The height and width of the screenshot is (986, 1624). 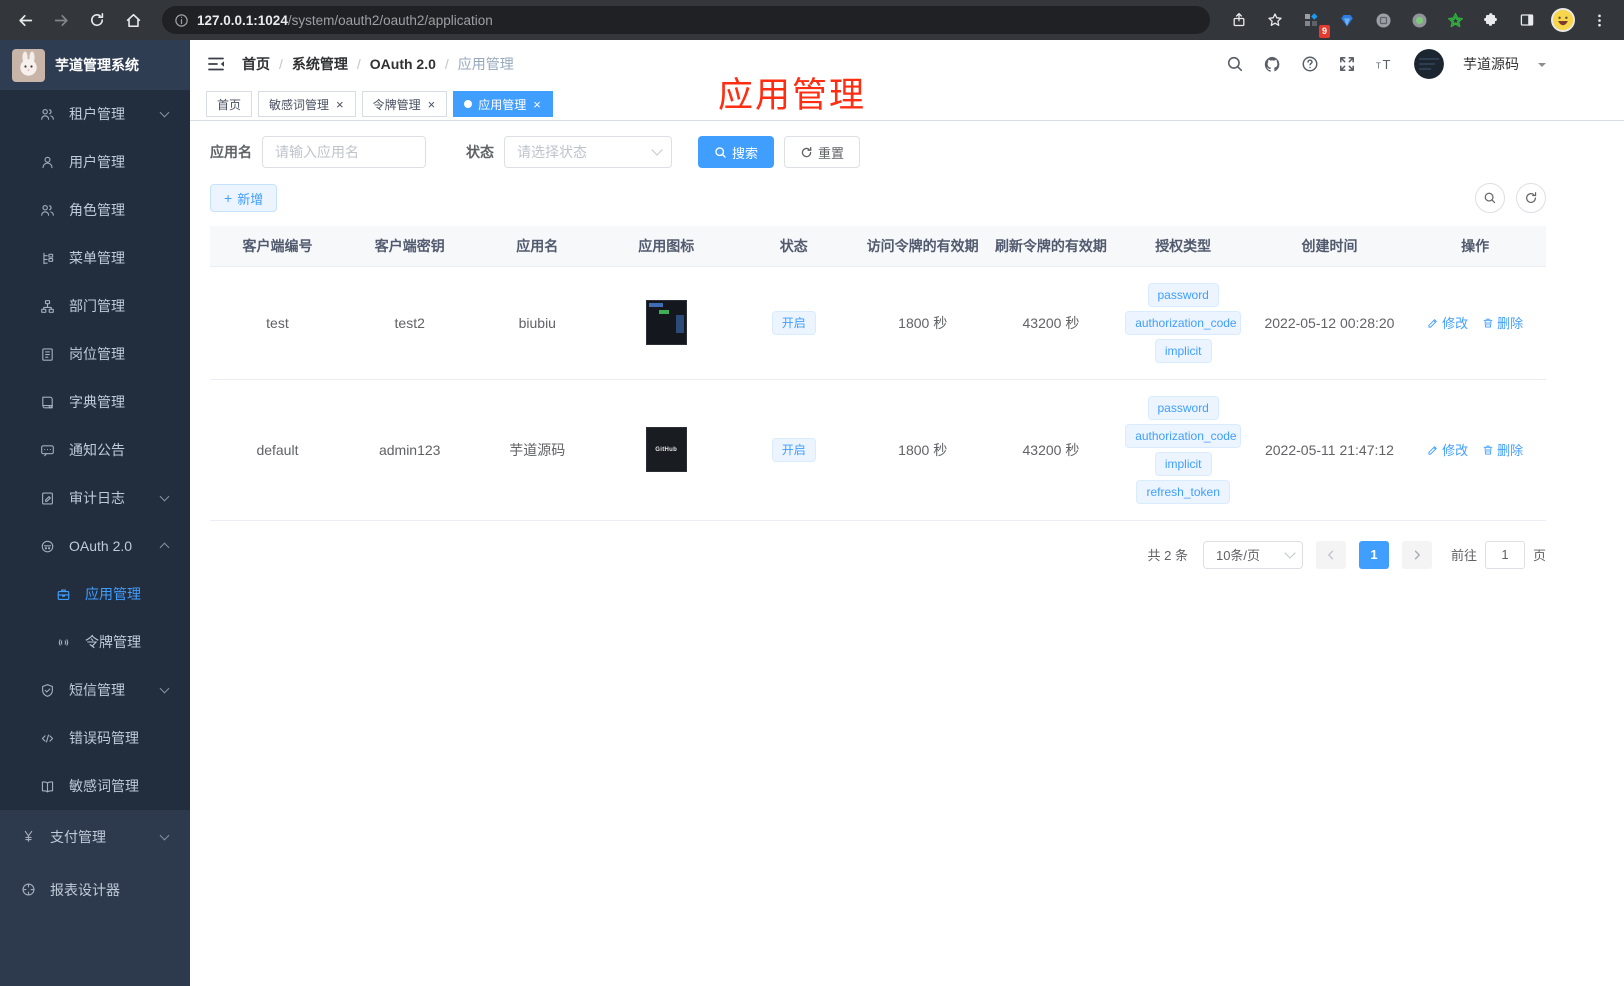 I want to click on app-name-input, so click(x=344, y=152).